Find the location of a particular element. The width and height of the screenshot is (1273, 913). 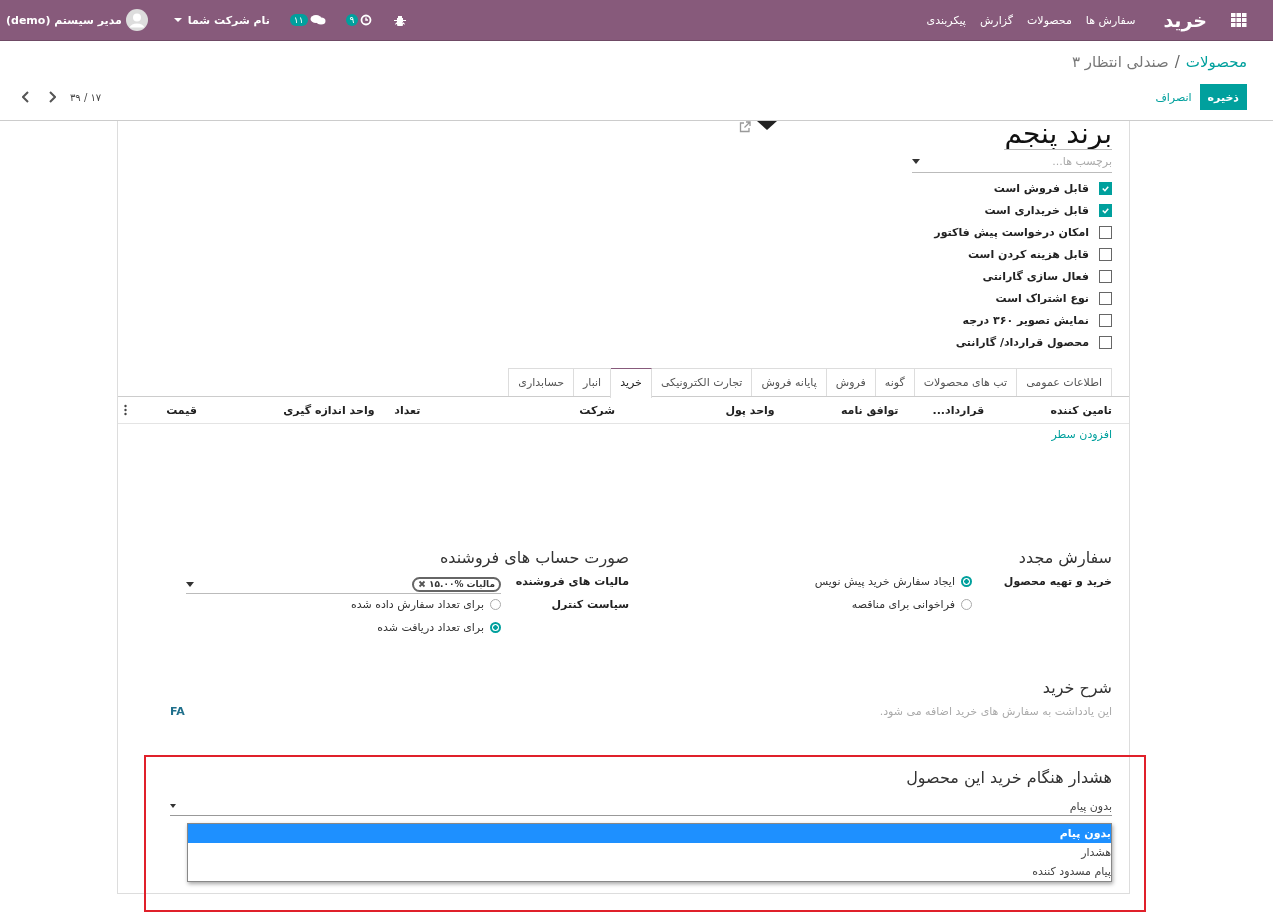

external-link-icon is located at coordinates (745, 127).